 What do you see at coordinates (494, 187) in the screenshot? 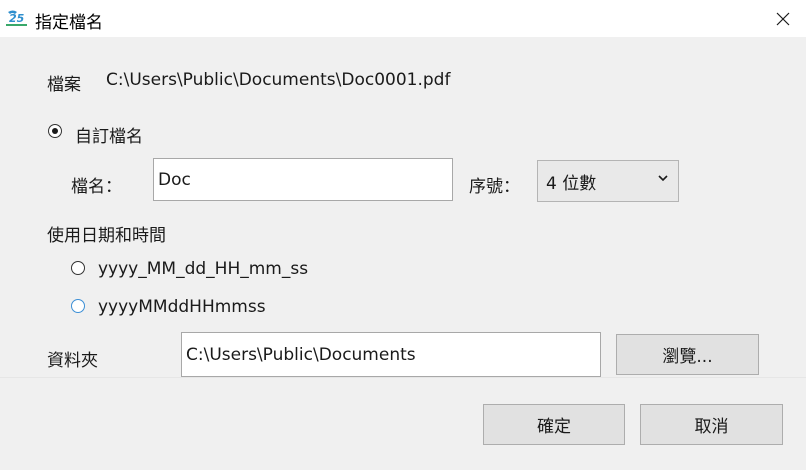
I see `serial-label: 序號：` at bounding box center [494, 187].